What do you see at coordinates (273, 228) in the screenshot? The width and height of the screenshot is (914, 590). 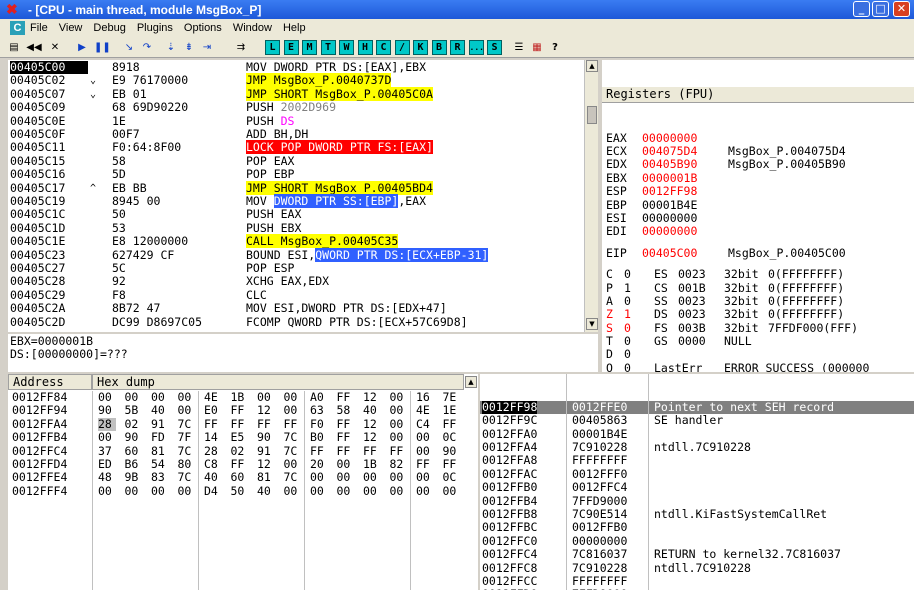 I see `disasm-instruction: PUSH EBX` at bounding box center [273, 228].